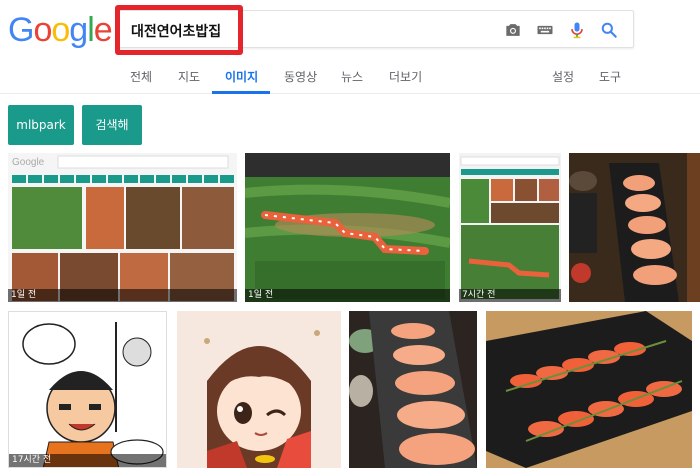  I want to click on camera-icon, so click(513, 30).